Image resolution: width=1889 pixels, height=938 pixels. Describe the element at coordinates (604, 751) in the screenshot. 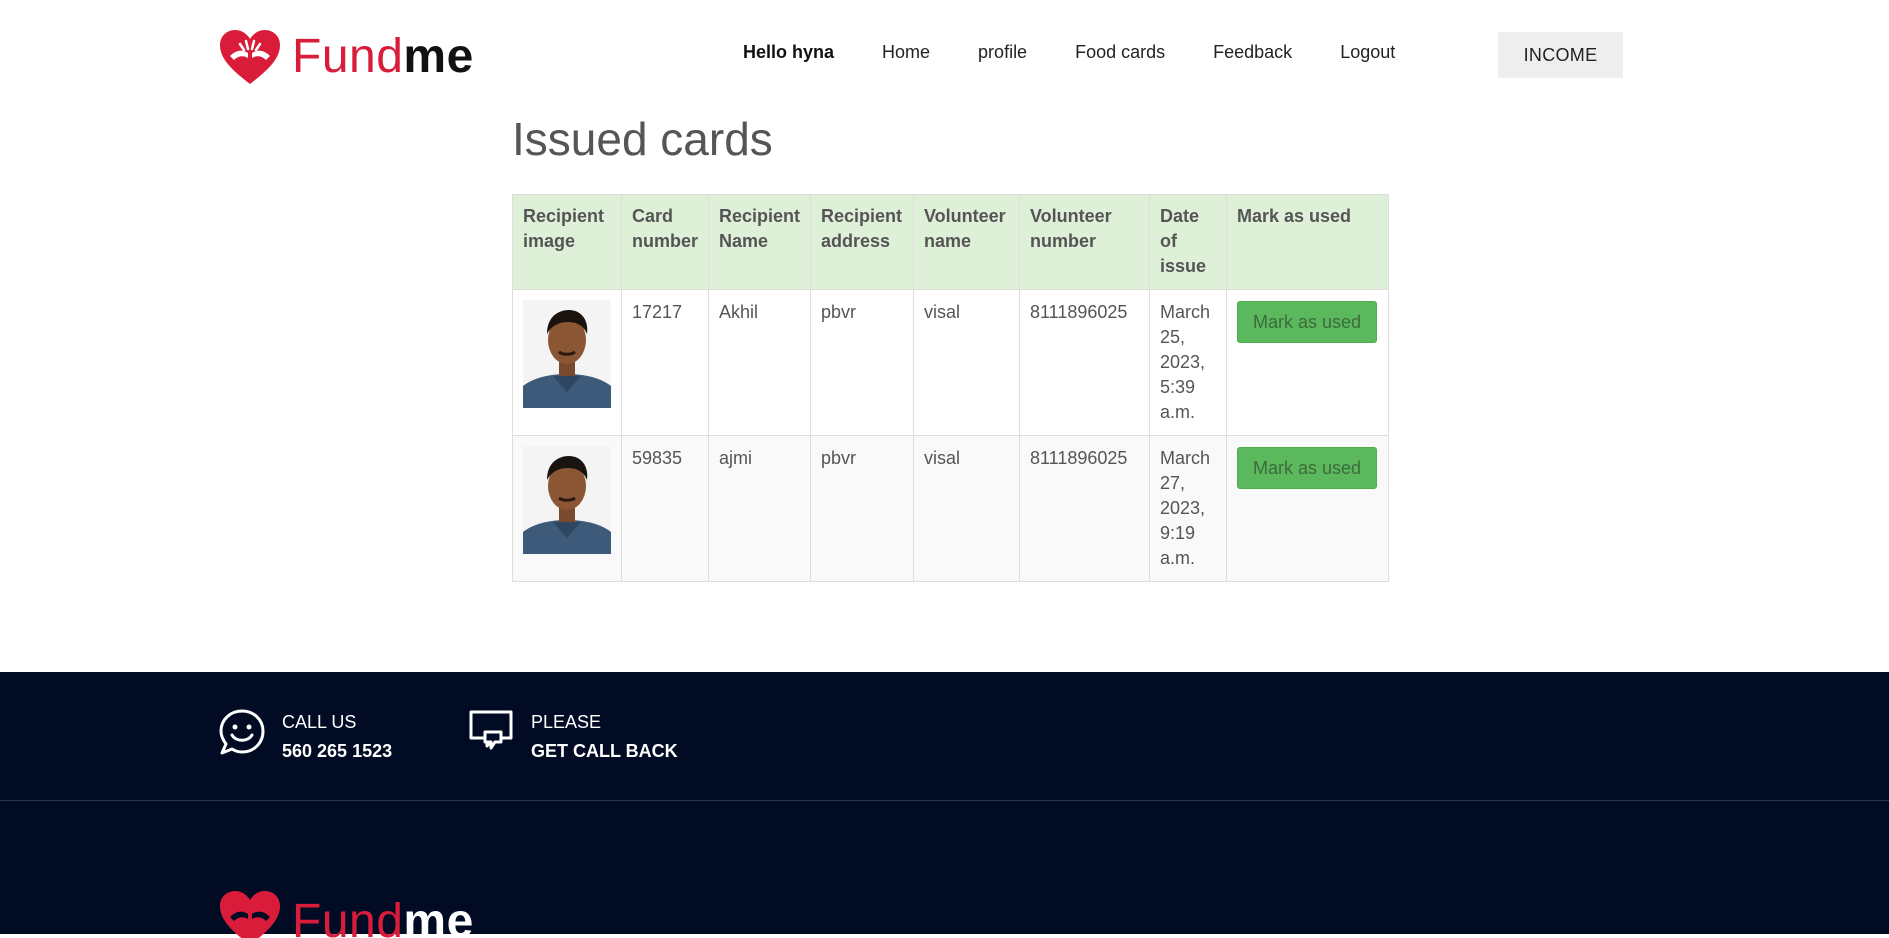

I see `get-call-back-link: GET CALL BACK` at that location.